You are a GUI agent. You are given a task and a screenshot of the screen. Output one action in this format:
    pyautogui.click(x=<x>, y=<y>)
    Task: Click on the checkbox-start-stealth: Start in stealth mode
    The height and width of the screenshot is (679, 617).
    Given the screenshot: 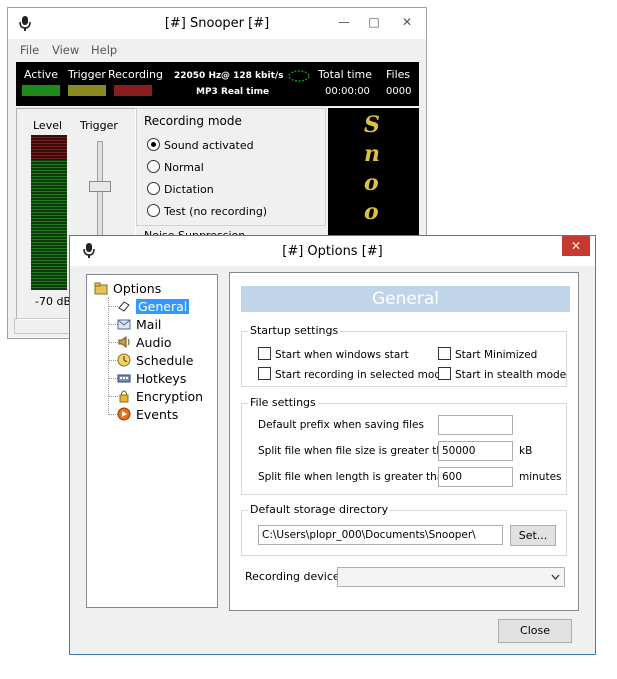 What is the action you would take?
    pyautogui.click(x=502, y=374)
    